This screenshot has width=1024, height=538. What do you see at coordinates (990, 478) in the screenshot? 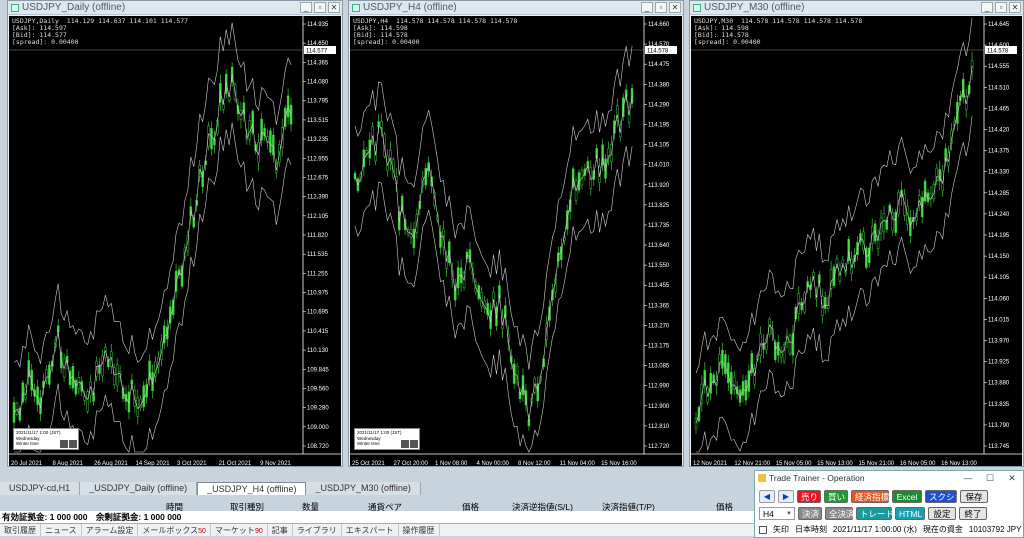
I see `maximize-icon: ☐` at bounding box center [990, 478].